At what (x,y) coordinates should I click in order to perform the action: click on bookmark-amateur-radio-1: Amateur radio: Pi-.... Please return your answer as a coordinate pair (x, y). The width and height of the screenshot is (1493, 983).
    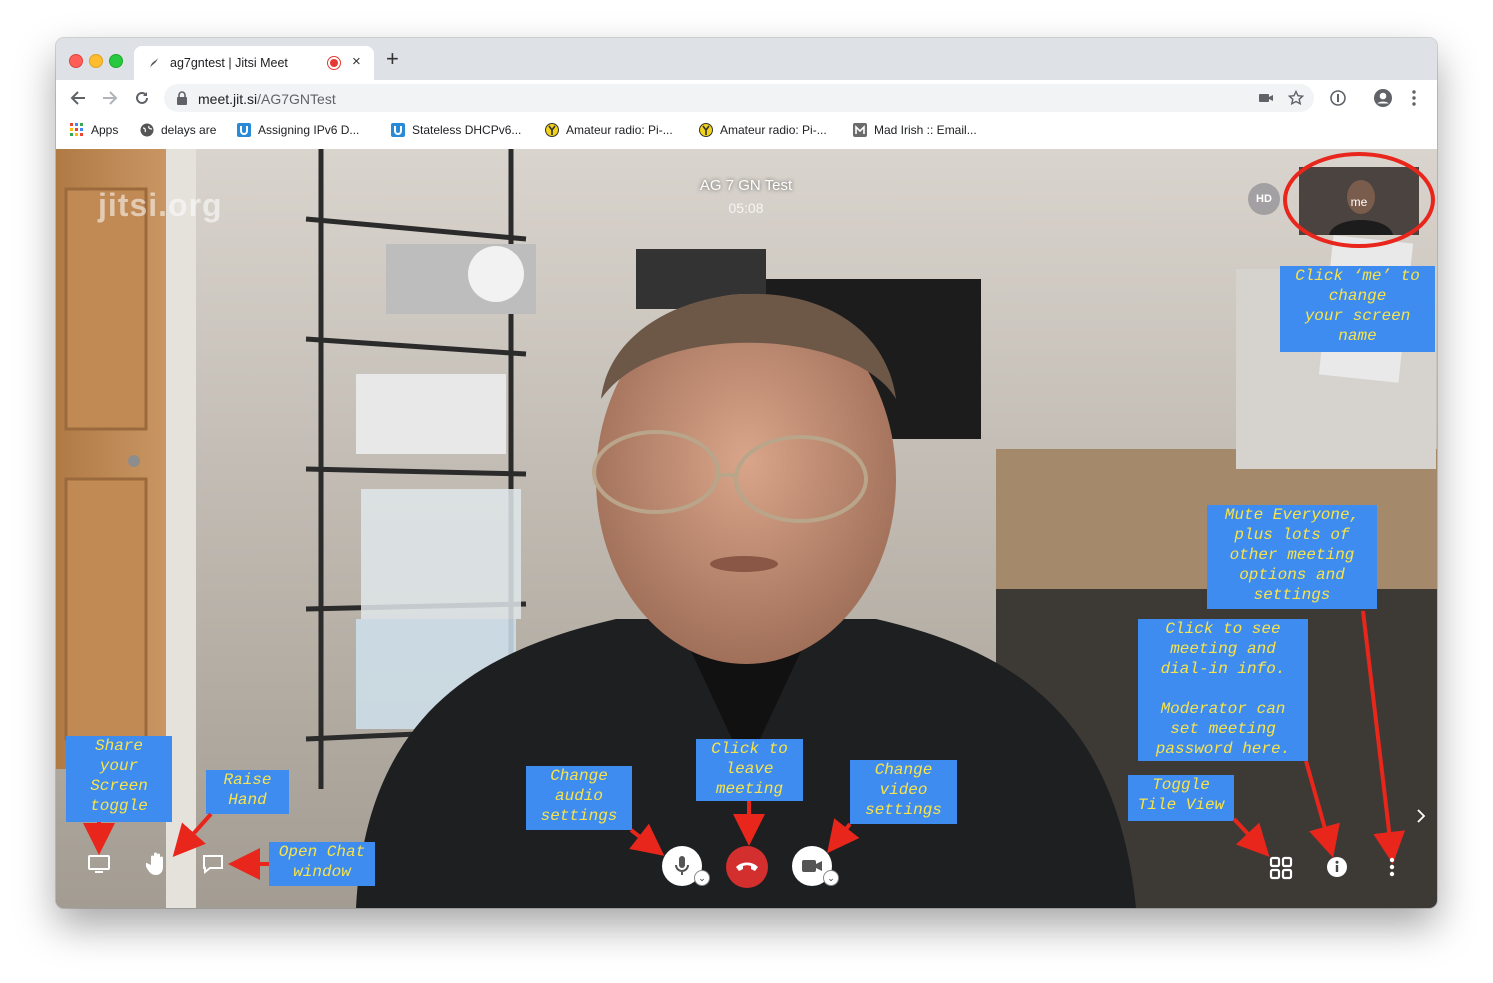
    Looking at the image, I should click on (609, 130).